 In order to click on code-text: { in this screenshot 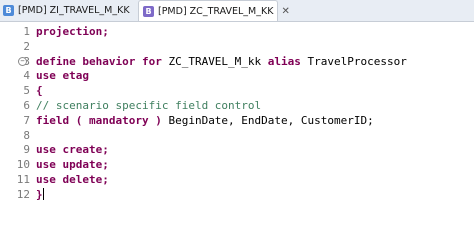, I will do `click(39, 90)`.